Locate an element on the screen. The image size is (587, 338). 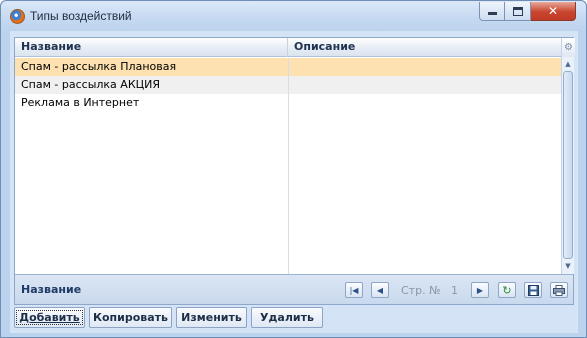
refresh-icon: ↻ is located at coordinates (507, 290).